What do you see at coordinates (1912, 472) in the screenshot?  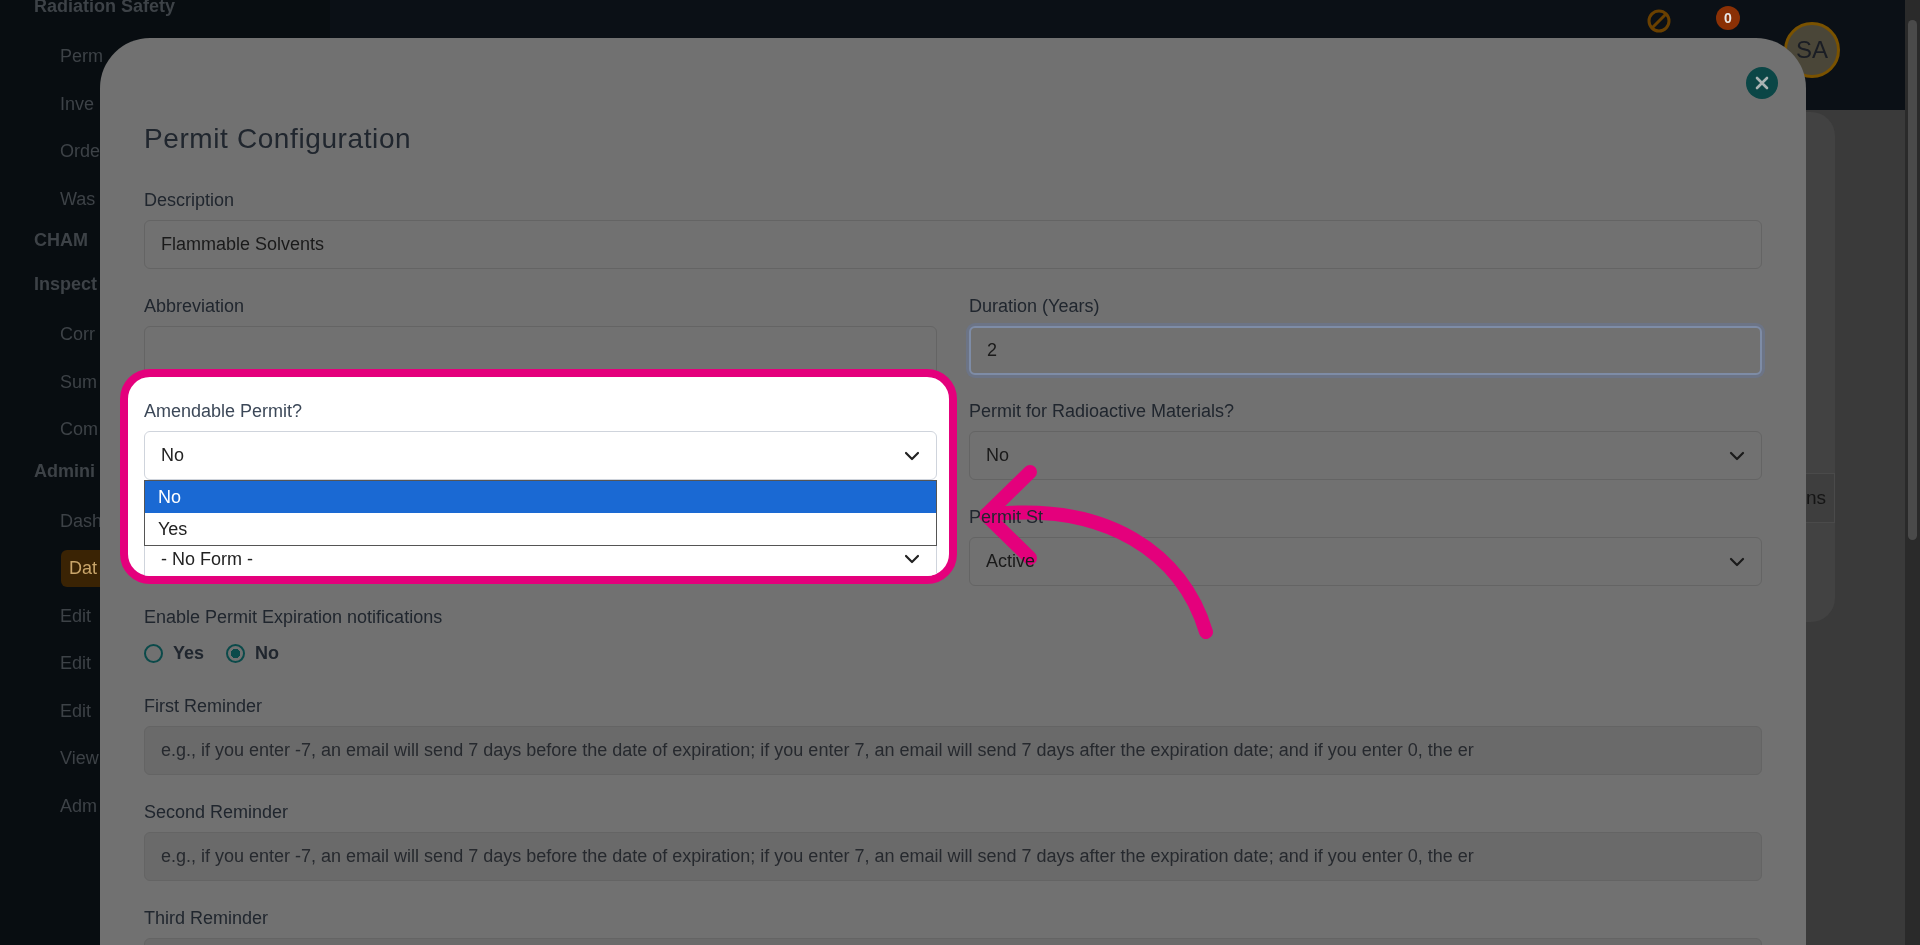 I see `scrollbar` at bounding box center [1912, 472].